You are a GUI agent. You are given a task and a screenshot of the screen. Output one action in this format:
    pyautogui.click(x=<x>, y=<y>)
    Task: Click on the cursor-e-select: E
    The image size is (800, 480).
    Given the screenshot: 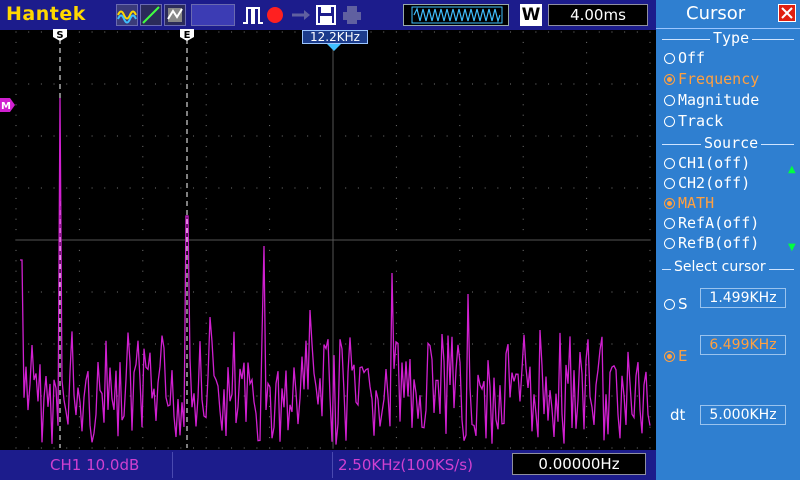 What is the action you would take?
    pyautogui.click(x=675, y=356)
    